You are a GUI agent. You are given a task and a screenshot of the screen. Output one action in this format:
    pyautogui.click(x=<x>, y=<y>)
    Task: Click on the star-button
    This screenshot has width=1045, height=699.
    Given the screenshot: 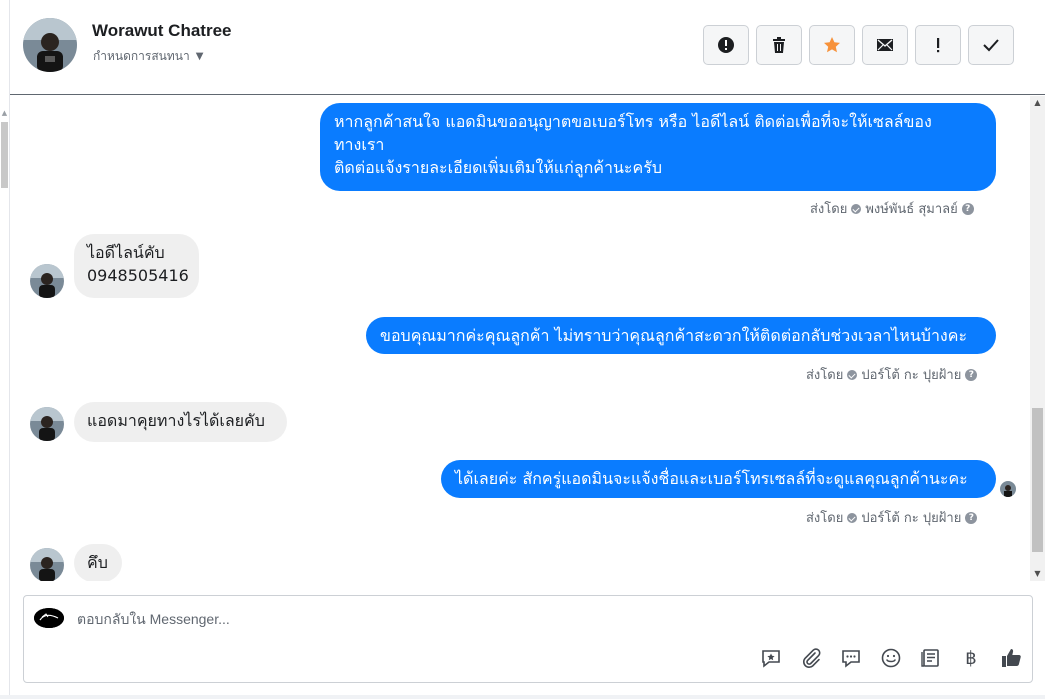 What is the action you would take?
    pyautogui.click(x=832, y=45)
    